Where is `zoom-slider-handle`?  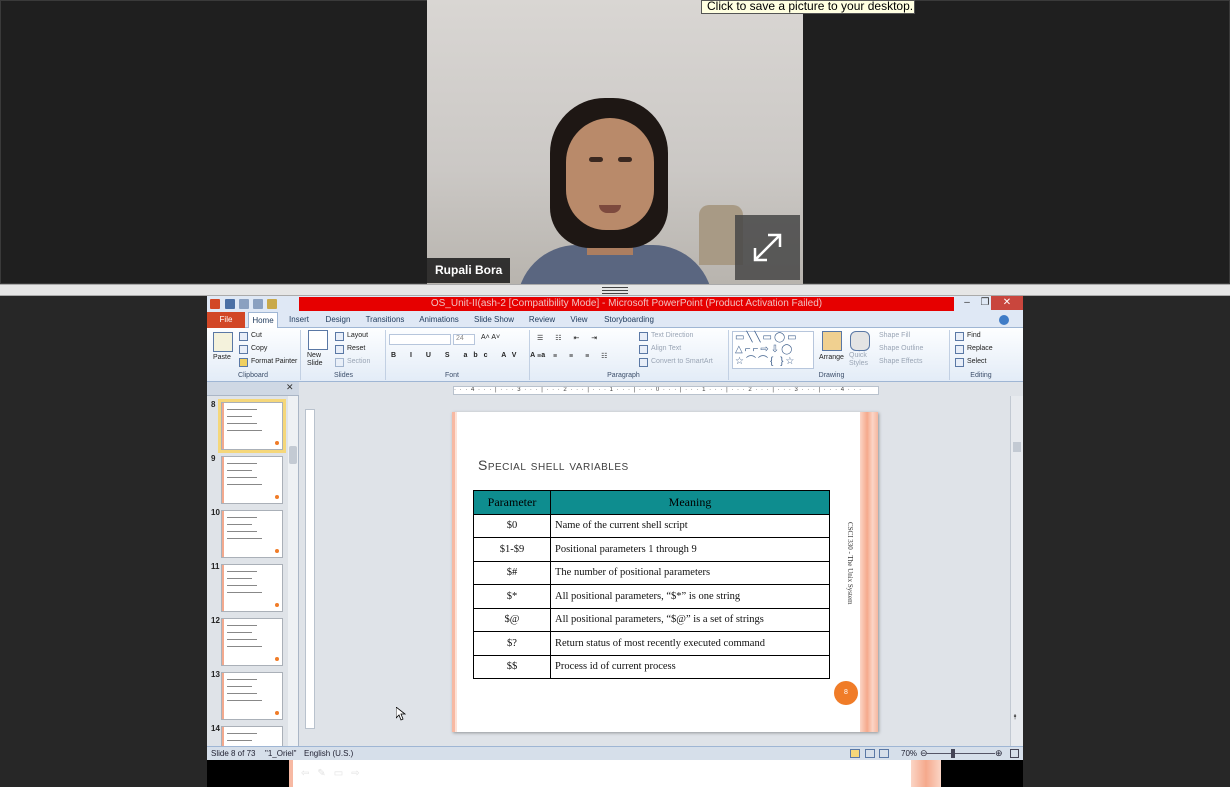 zoom-slider-handle is located at coordinates (953, 753).